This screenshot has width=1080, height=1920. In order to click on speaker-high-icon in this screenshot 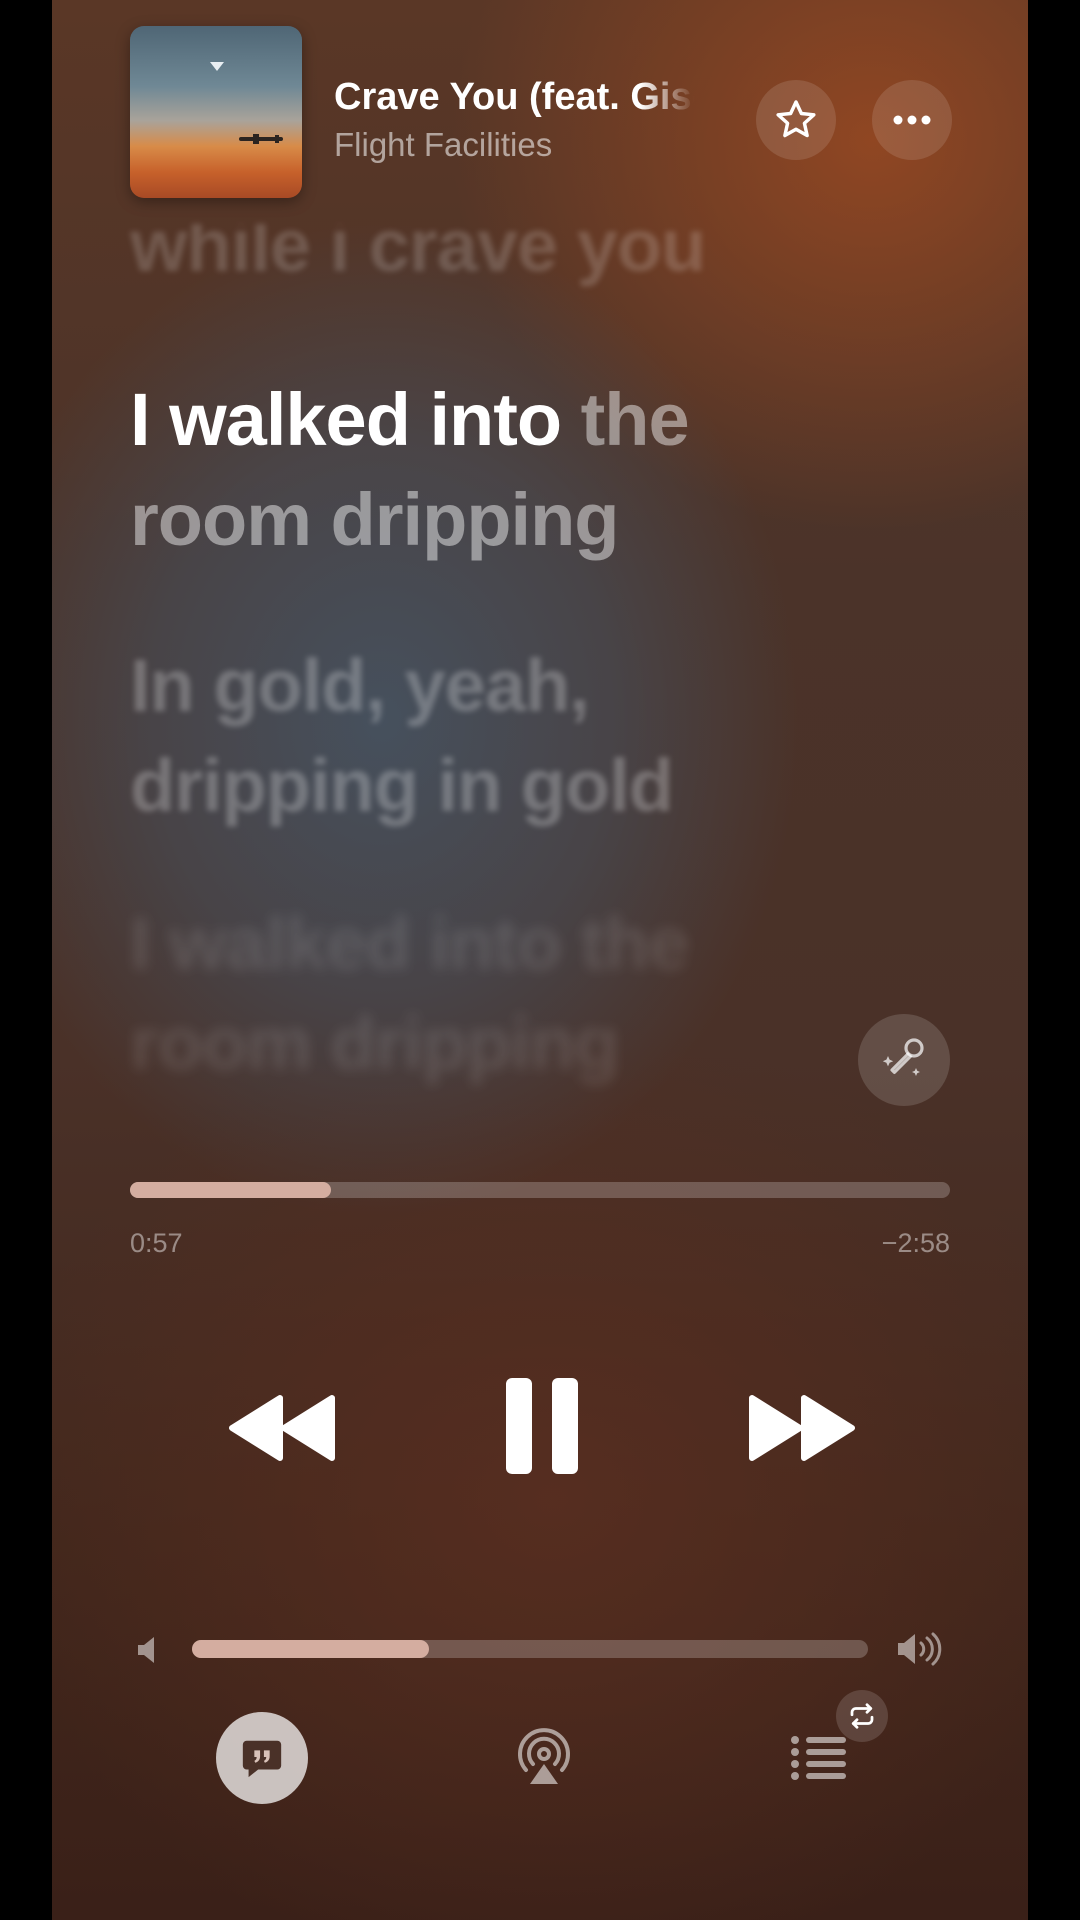, I will do `click(920, 1649)`.